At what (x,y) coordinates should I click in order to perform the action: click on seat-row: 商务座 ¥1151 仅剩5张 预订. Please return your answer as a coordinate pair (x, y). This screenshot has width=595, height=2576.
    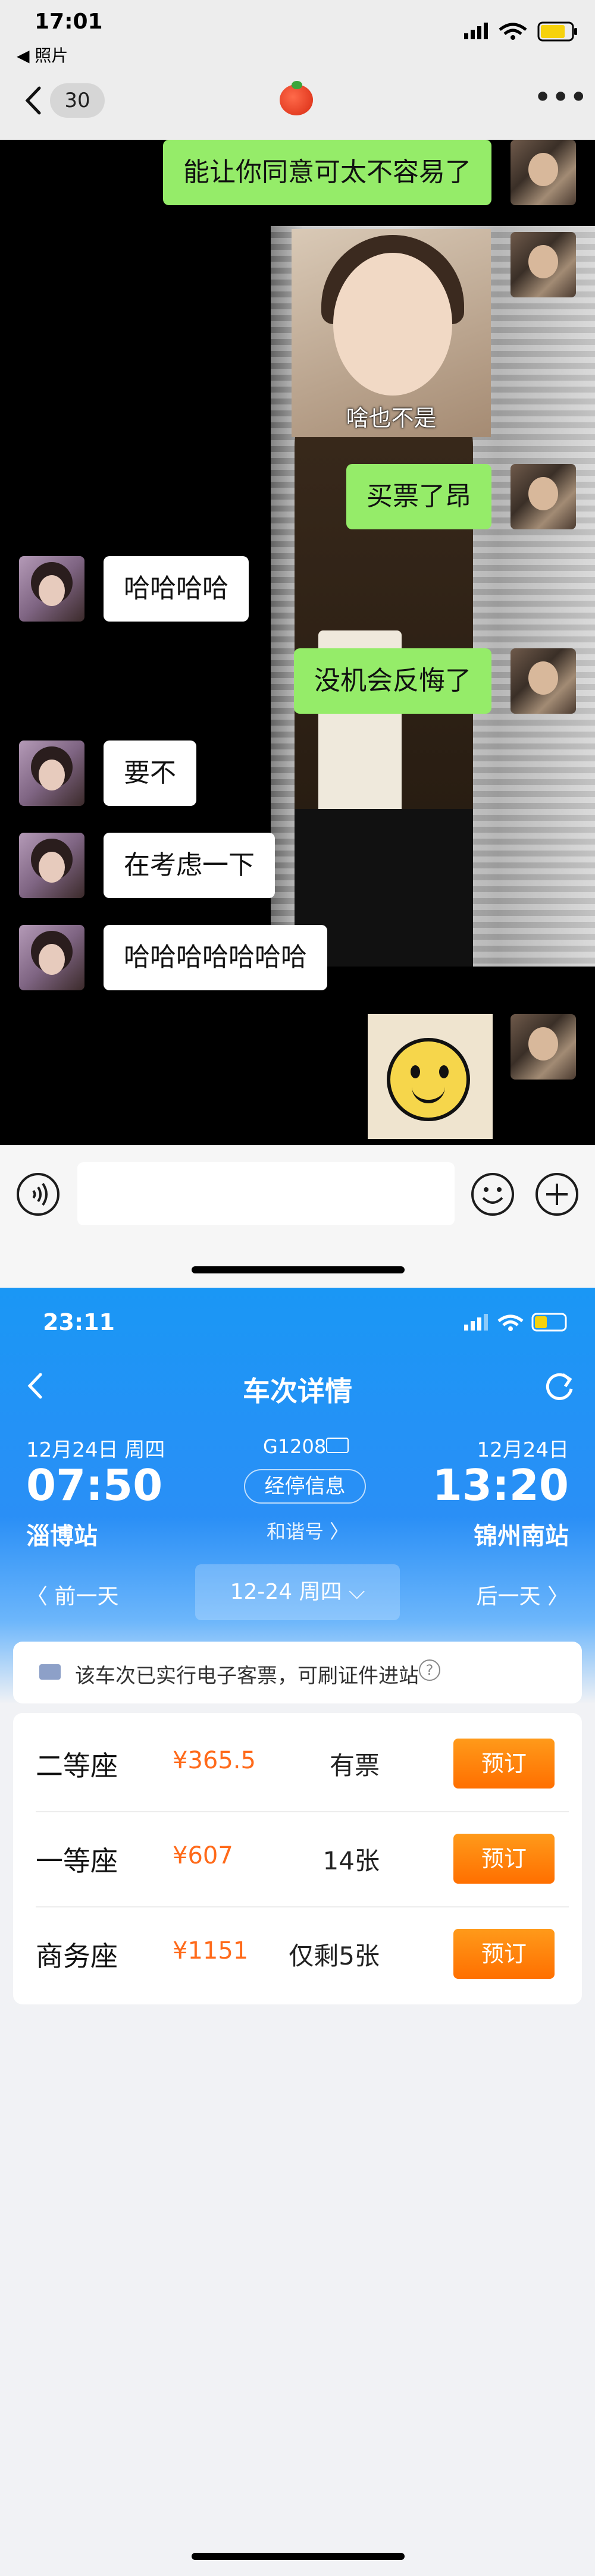
    Looking at the image, I should click on (297, 1953).